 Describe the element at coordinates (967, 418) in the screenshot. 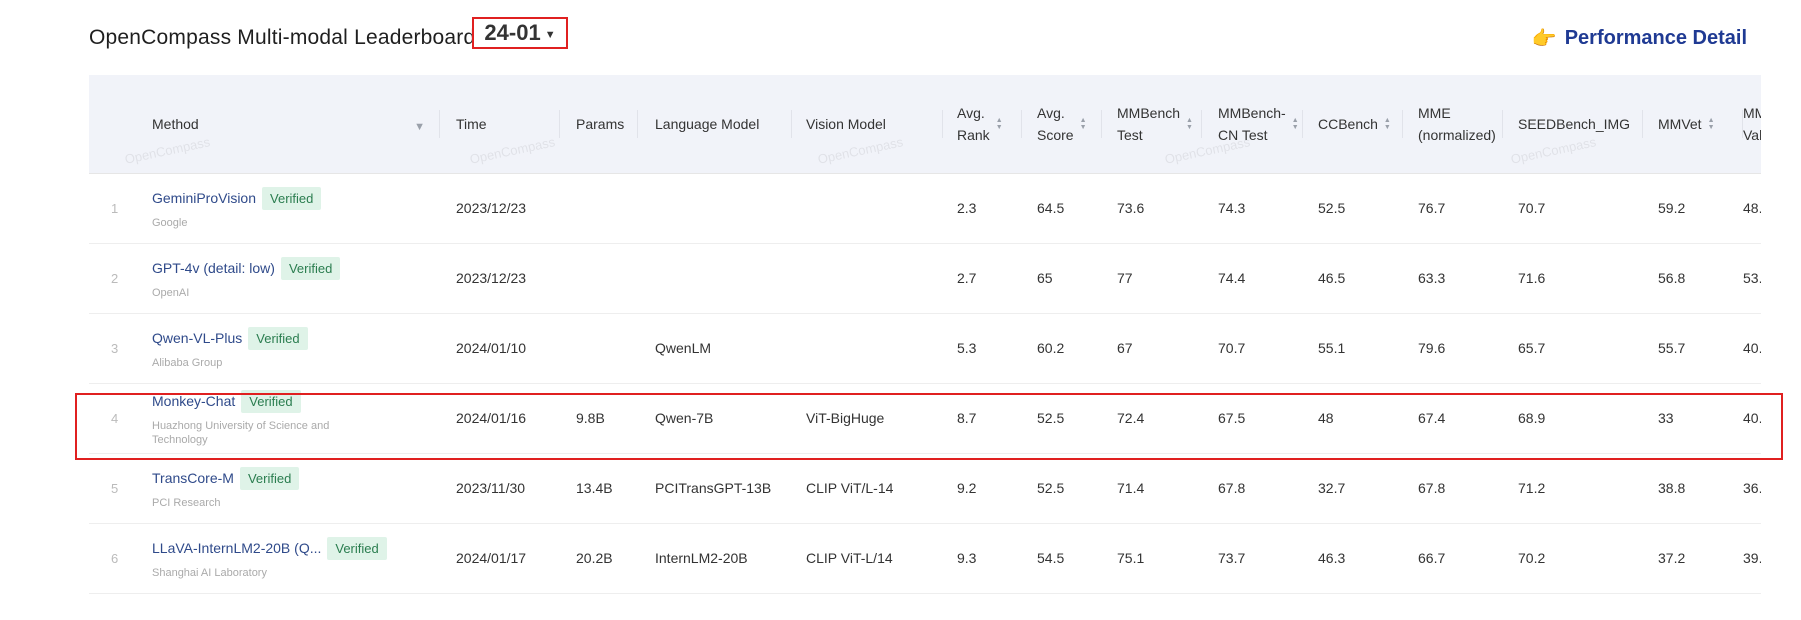

I see `cell-avg-rank: 8.7` at that location.